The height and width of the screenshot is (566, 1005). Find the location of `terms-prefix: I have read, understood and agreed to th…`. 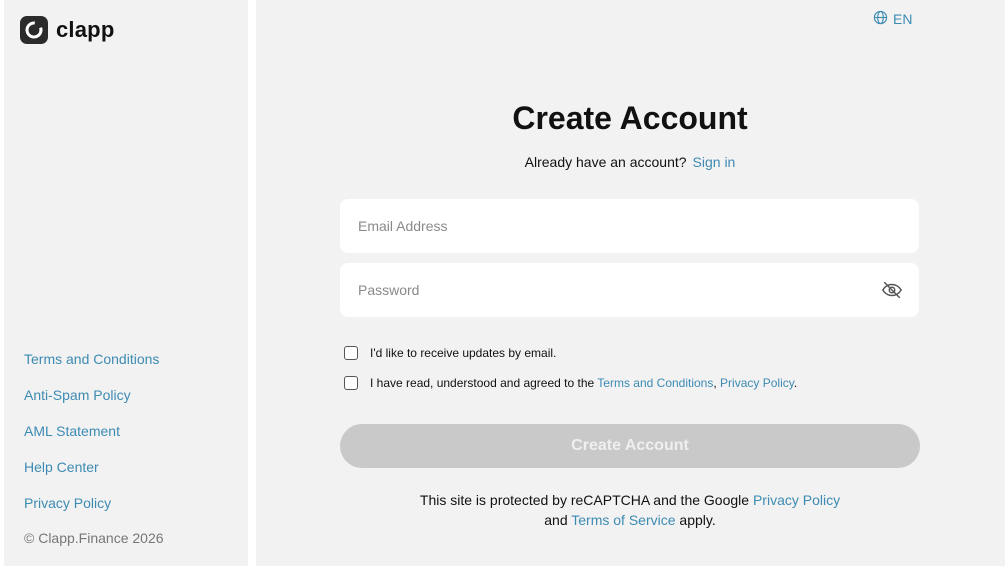

terms-prefix: I have read, understood and agreed to th… is located at coordinates (482, 383).